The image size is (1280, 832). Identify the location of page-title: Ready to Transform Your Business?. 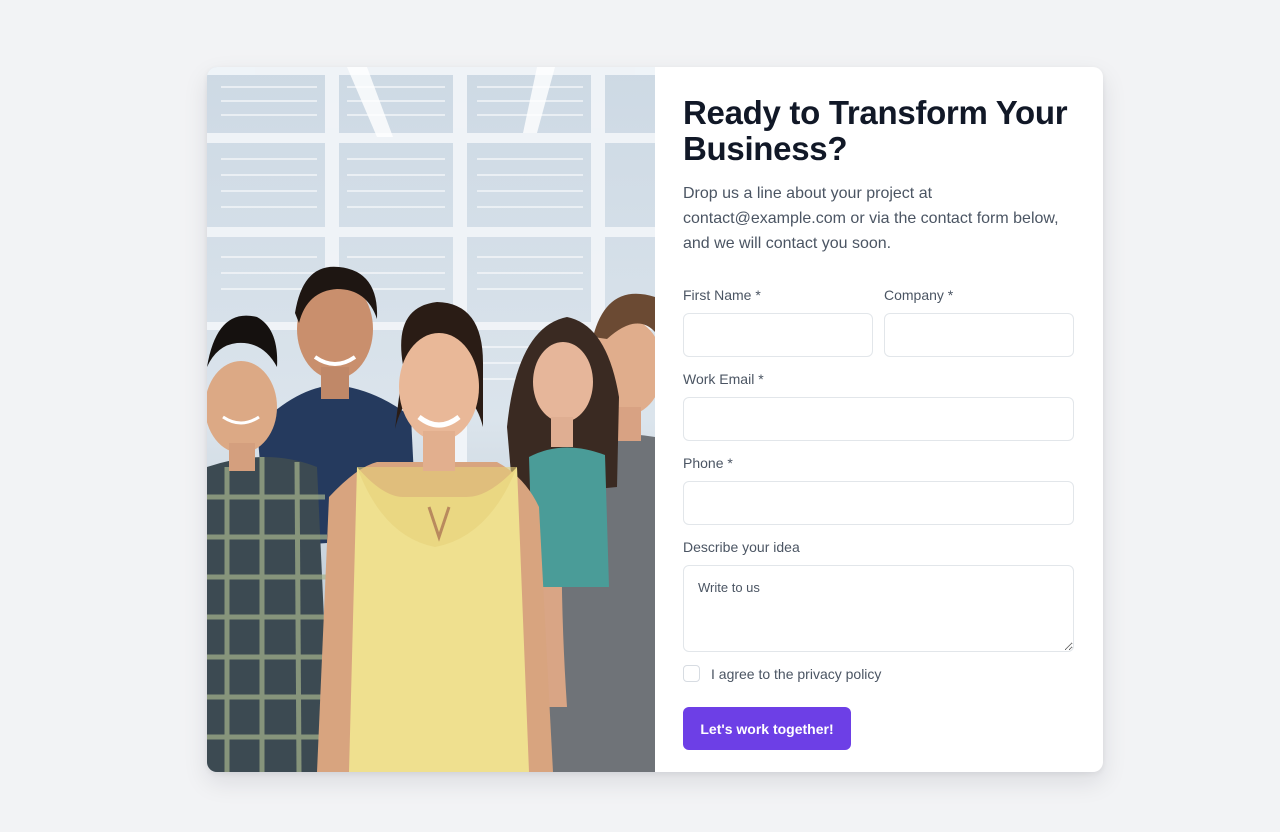
(875, 130).